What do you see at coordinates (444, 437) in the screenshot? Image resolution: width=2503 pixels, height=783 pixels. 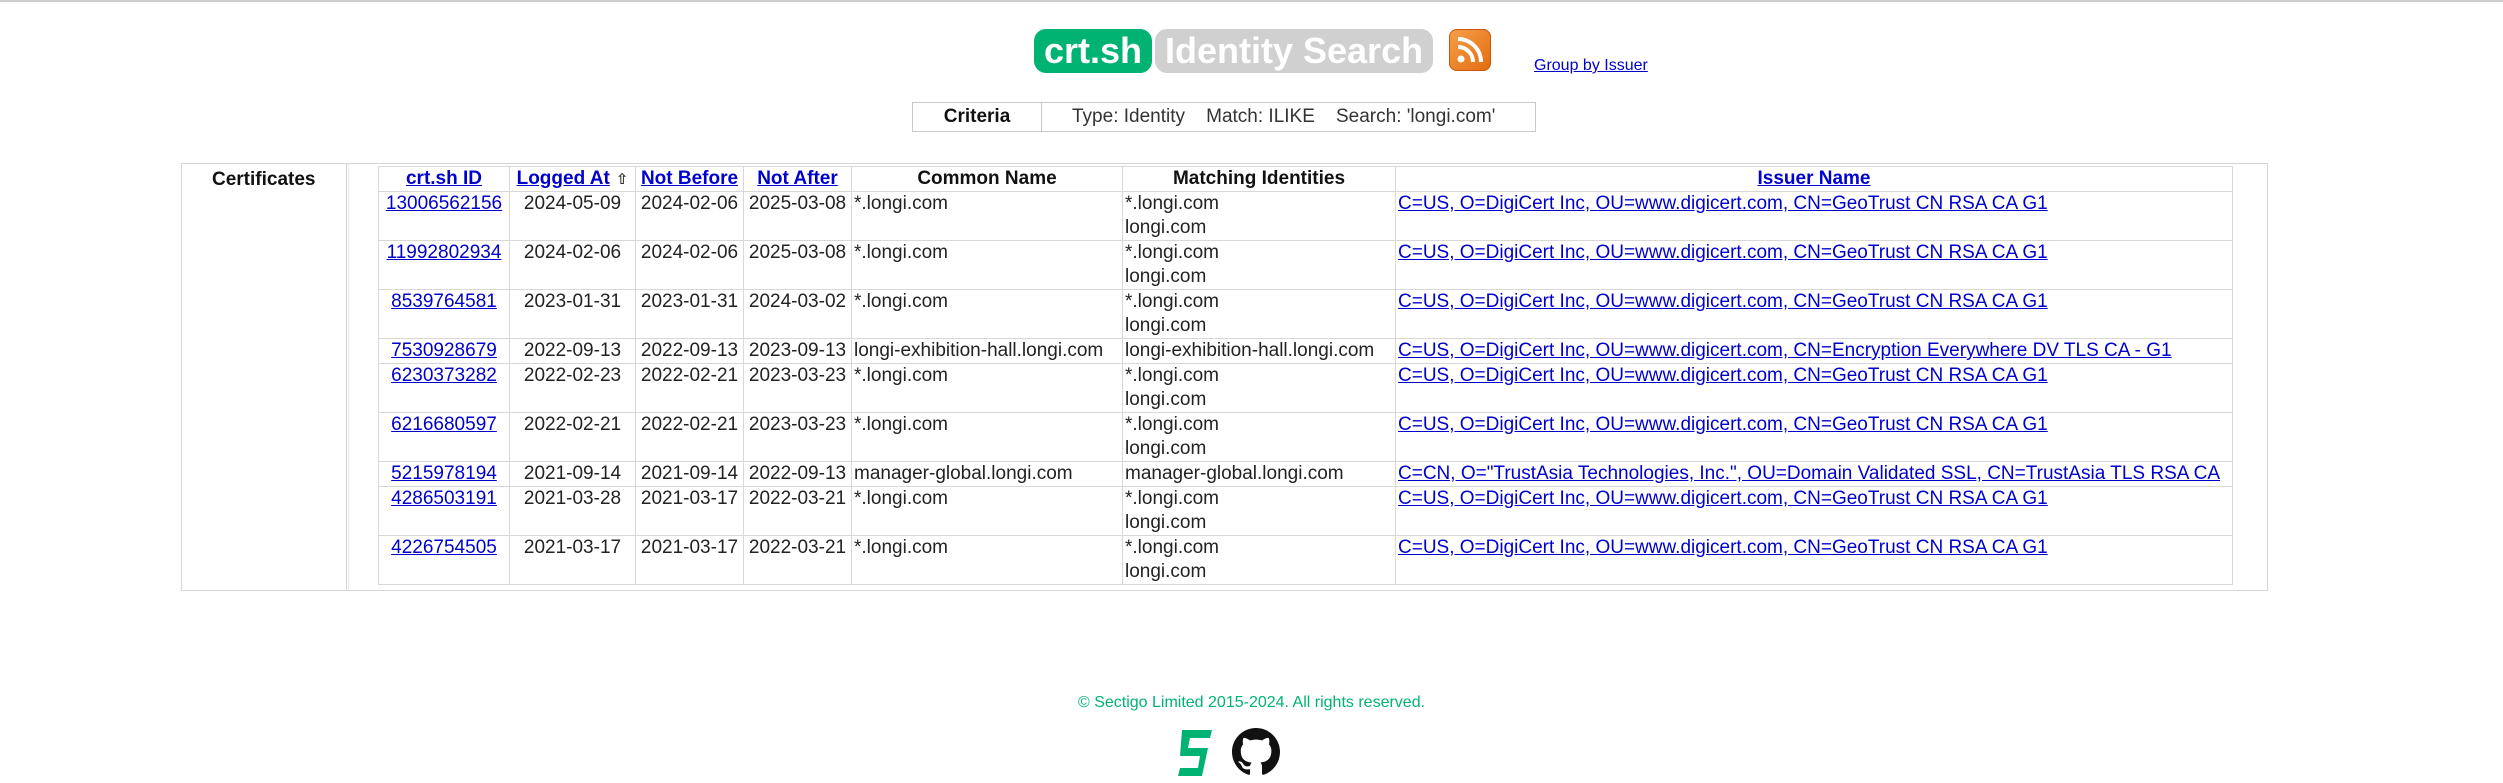 I see `cert-id-cell: 6216680597` at bounding box center [444, 437].